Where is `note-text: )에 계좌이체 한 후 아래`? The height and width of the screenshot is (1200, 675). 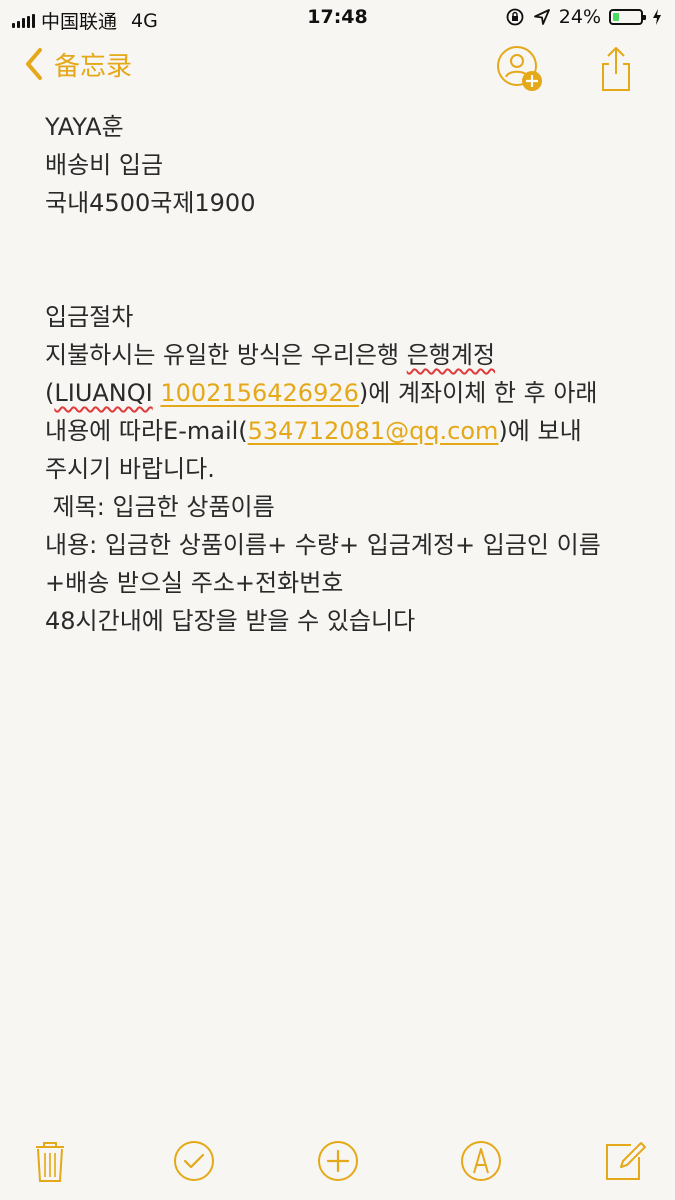 note-text: )에 계좌이체 한 후 아래 is located at coordinates (478, 393).